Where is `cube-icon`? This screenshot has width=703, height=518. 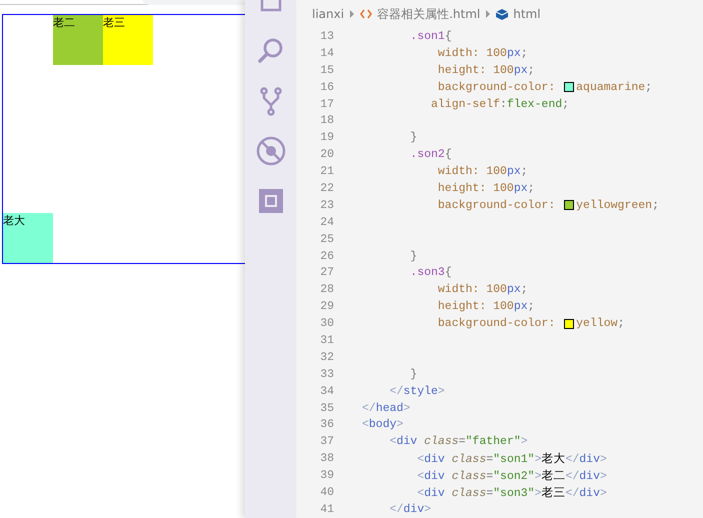
cube-icon is located at coordinates (502, 14).